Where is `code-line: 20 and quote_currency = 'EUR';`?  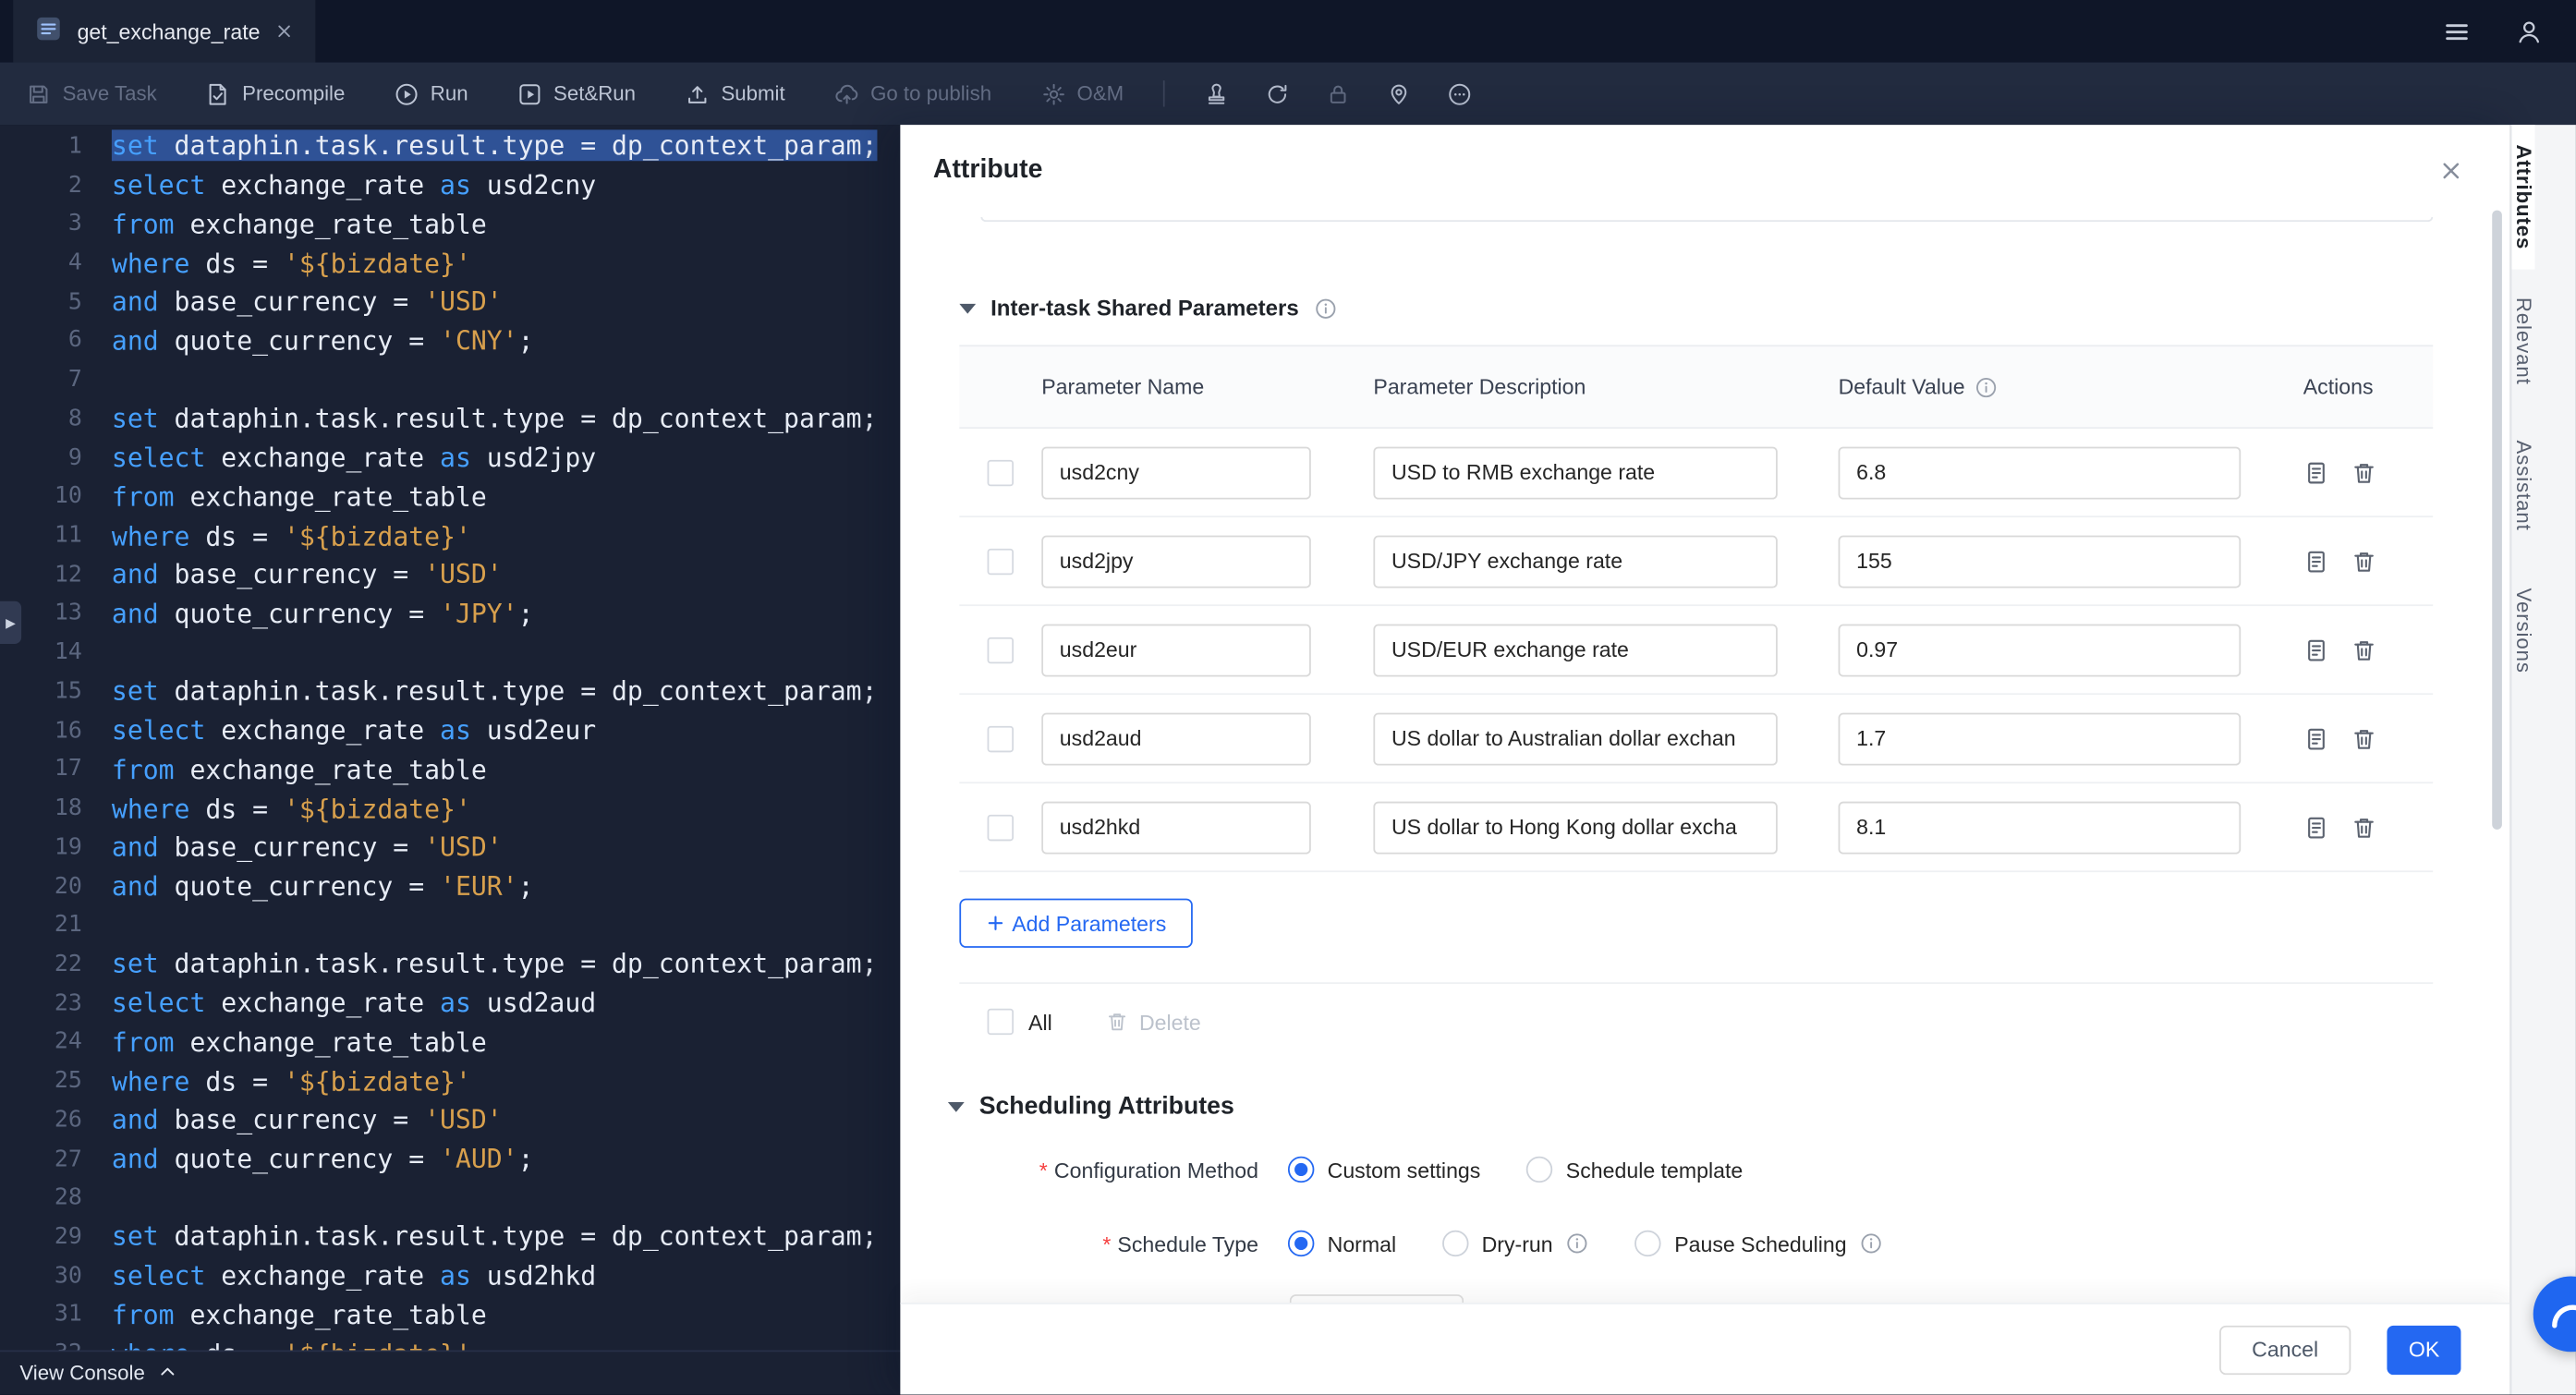 code-line: 20 and quote_currency = 'EUR'; is located at coordinates (450, 886).